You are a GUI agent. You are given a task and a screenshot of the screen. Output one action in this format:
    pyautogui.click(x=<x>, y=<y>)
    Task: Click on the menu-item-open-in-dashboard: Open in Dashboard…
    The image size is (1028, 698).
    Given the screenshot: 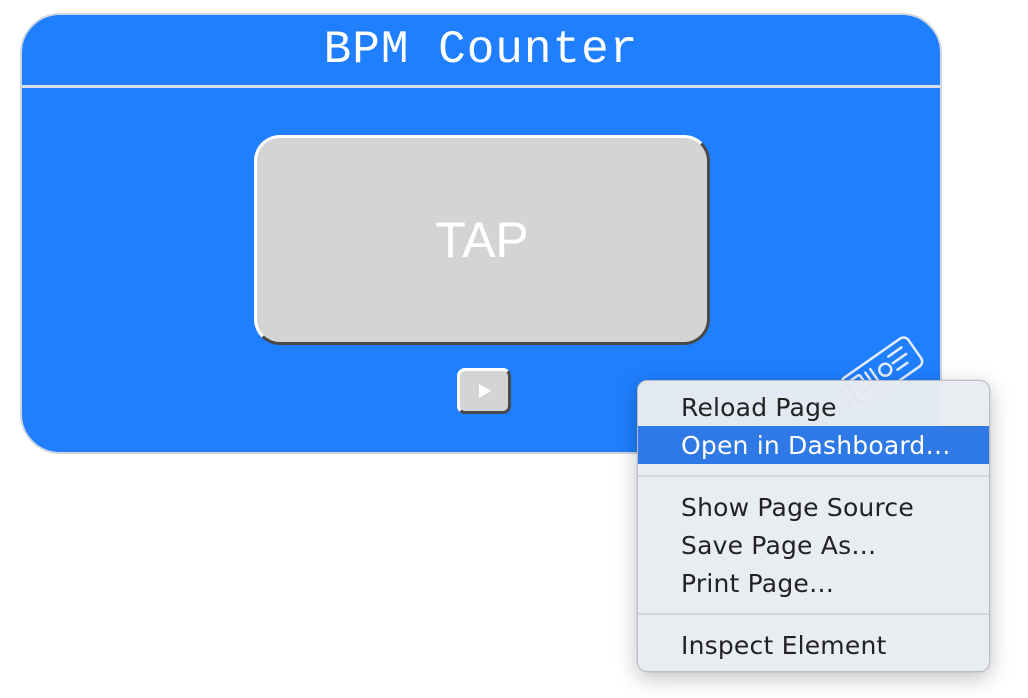 What is the action you would take?
    pyautogui.click(x=813, y=445)
    